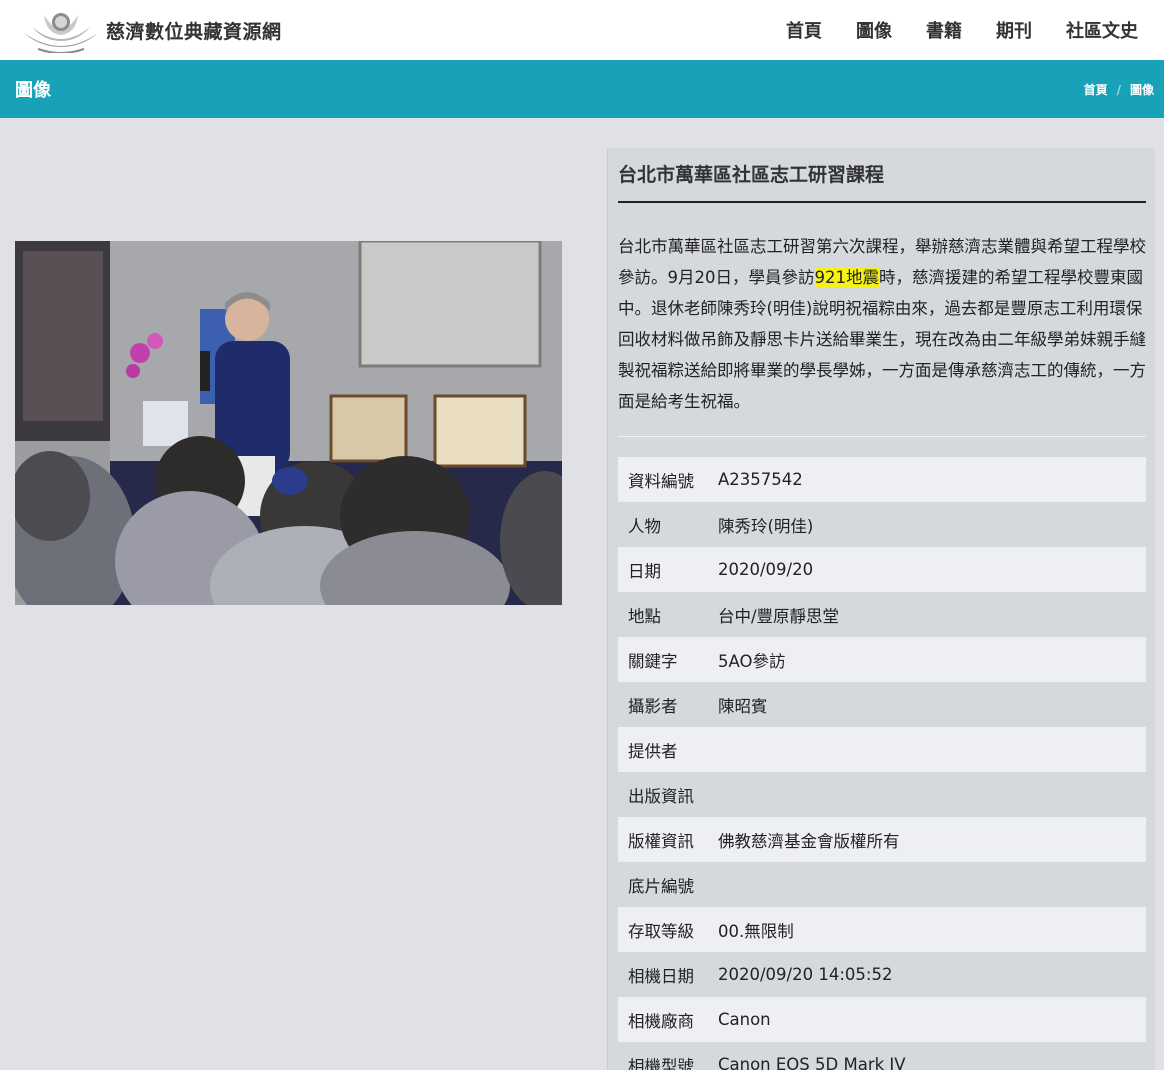  What do you see at coordinates (882, 704) in the screenshot?
I see `metadata-row: 攝影者 陳昭賓` at bounding box center [882, 704].